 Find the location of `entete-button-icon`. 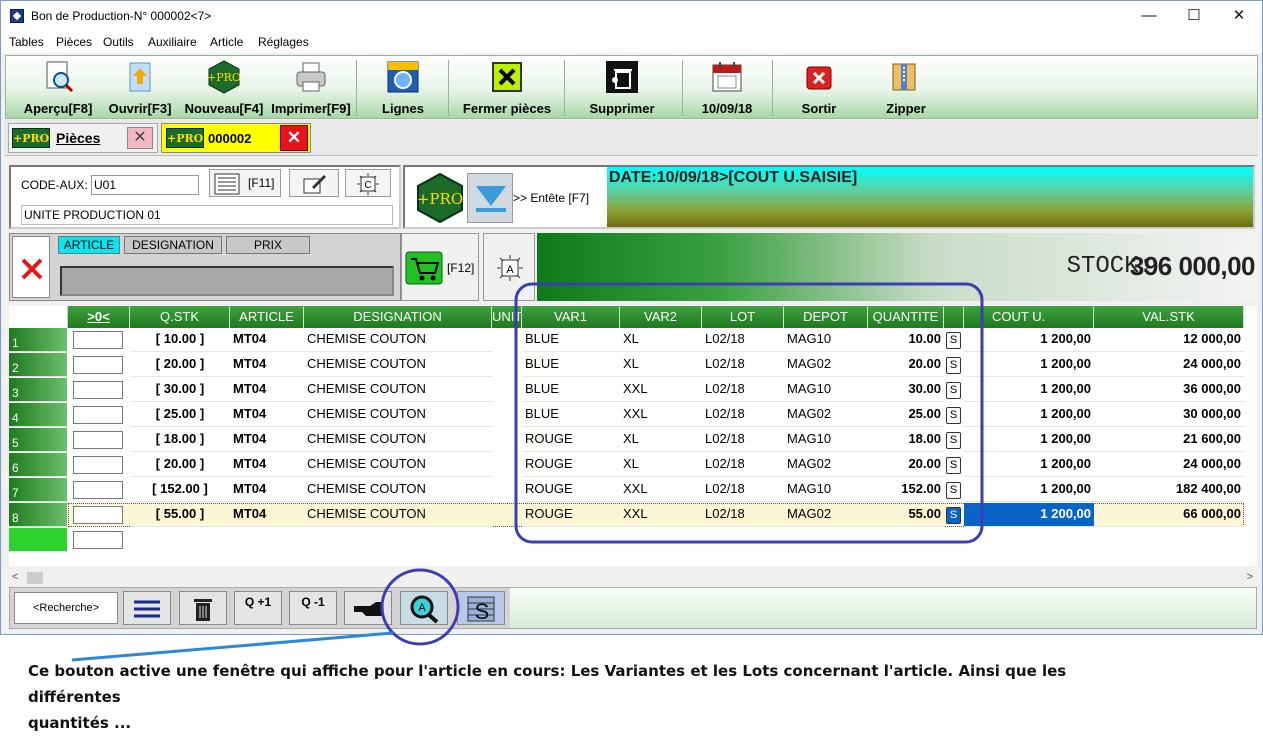

entete-button-icon is located at coordinates (490, 198).